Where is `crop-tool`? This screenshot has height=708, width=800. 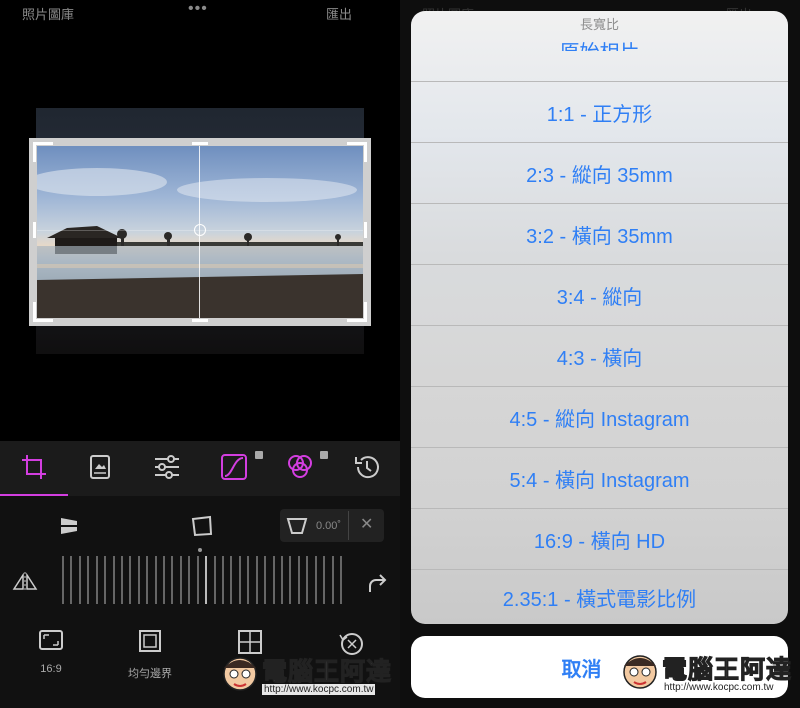
crop-tool is located at coordinates (34, 467).